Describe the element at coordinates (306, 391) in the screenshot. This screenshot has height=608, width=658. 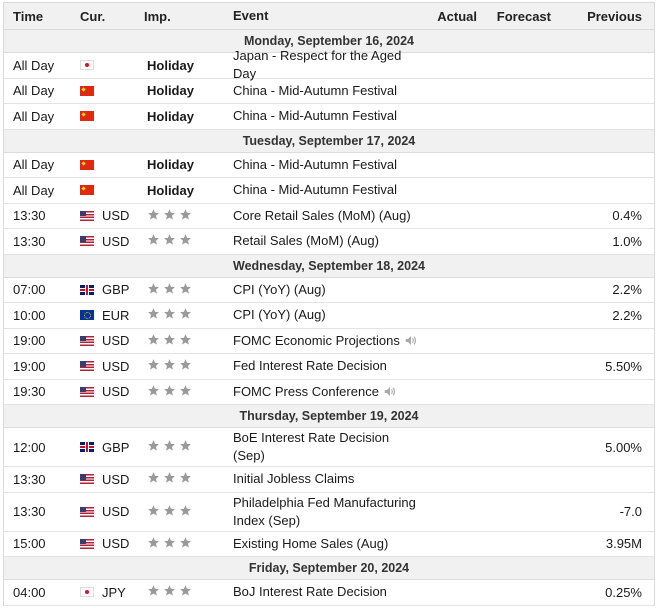
I see `event-name: FOMC Press Conference` at that location.